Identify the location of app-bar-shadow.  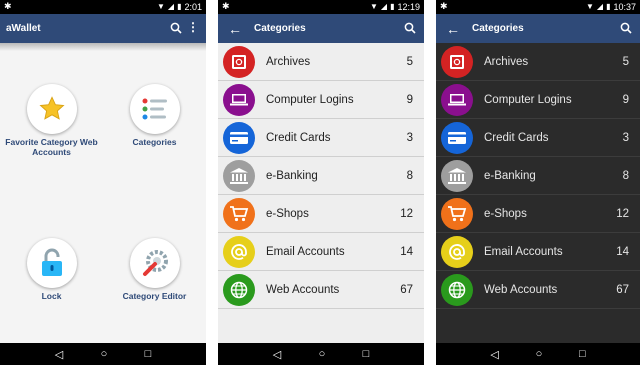
(103, 47).